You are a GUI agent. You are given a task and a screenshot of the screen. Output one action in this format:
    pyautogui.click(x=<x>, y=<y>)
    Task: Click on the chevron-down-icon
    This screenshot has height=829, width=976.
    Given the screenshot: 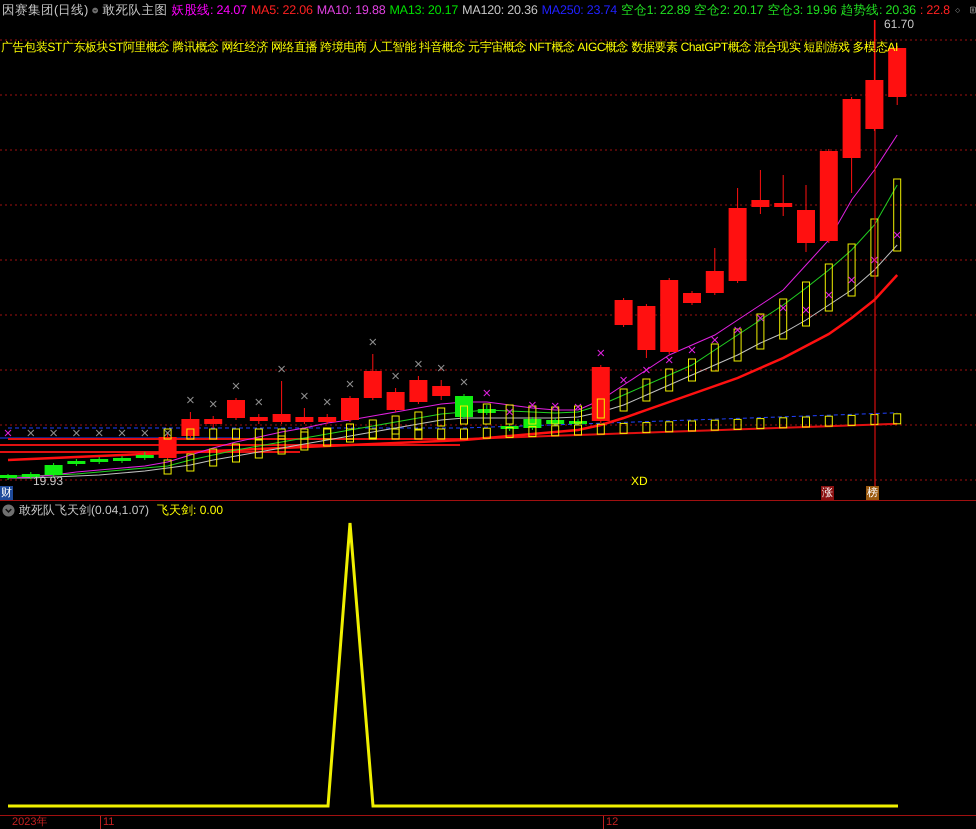 What is the action you would take?
    pyautogui.click(x=8, y=510)
    